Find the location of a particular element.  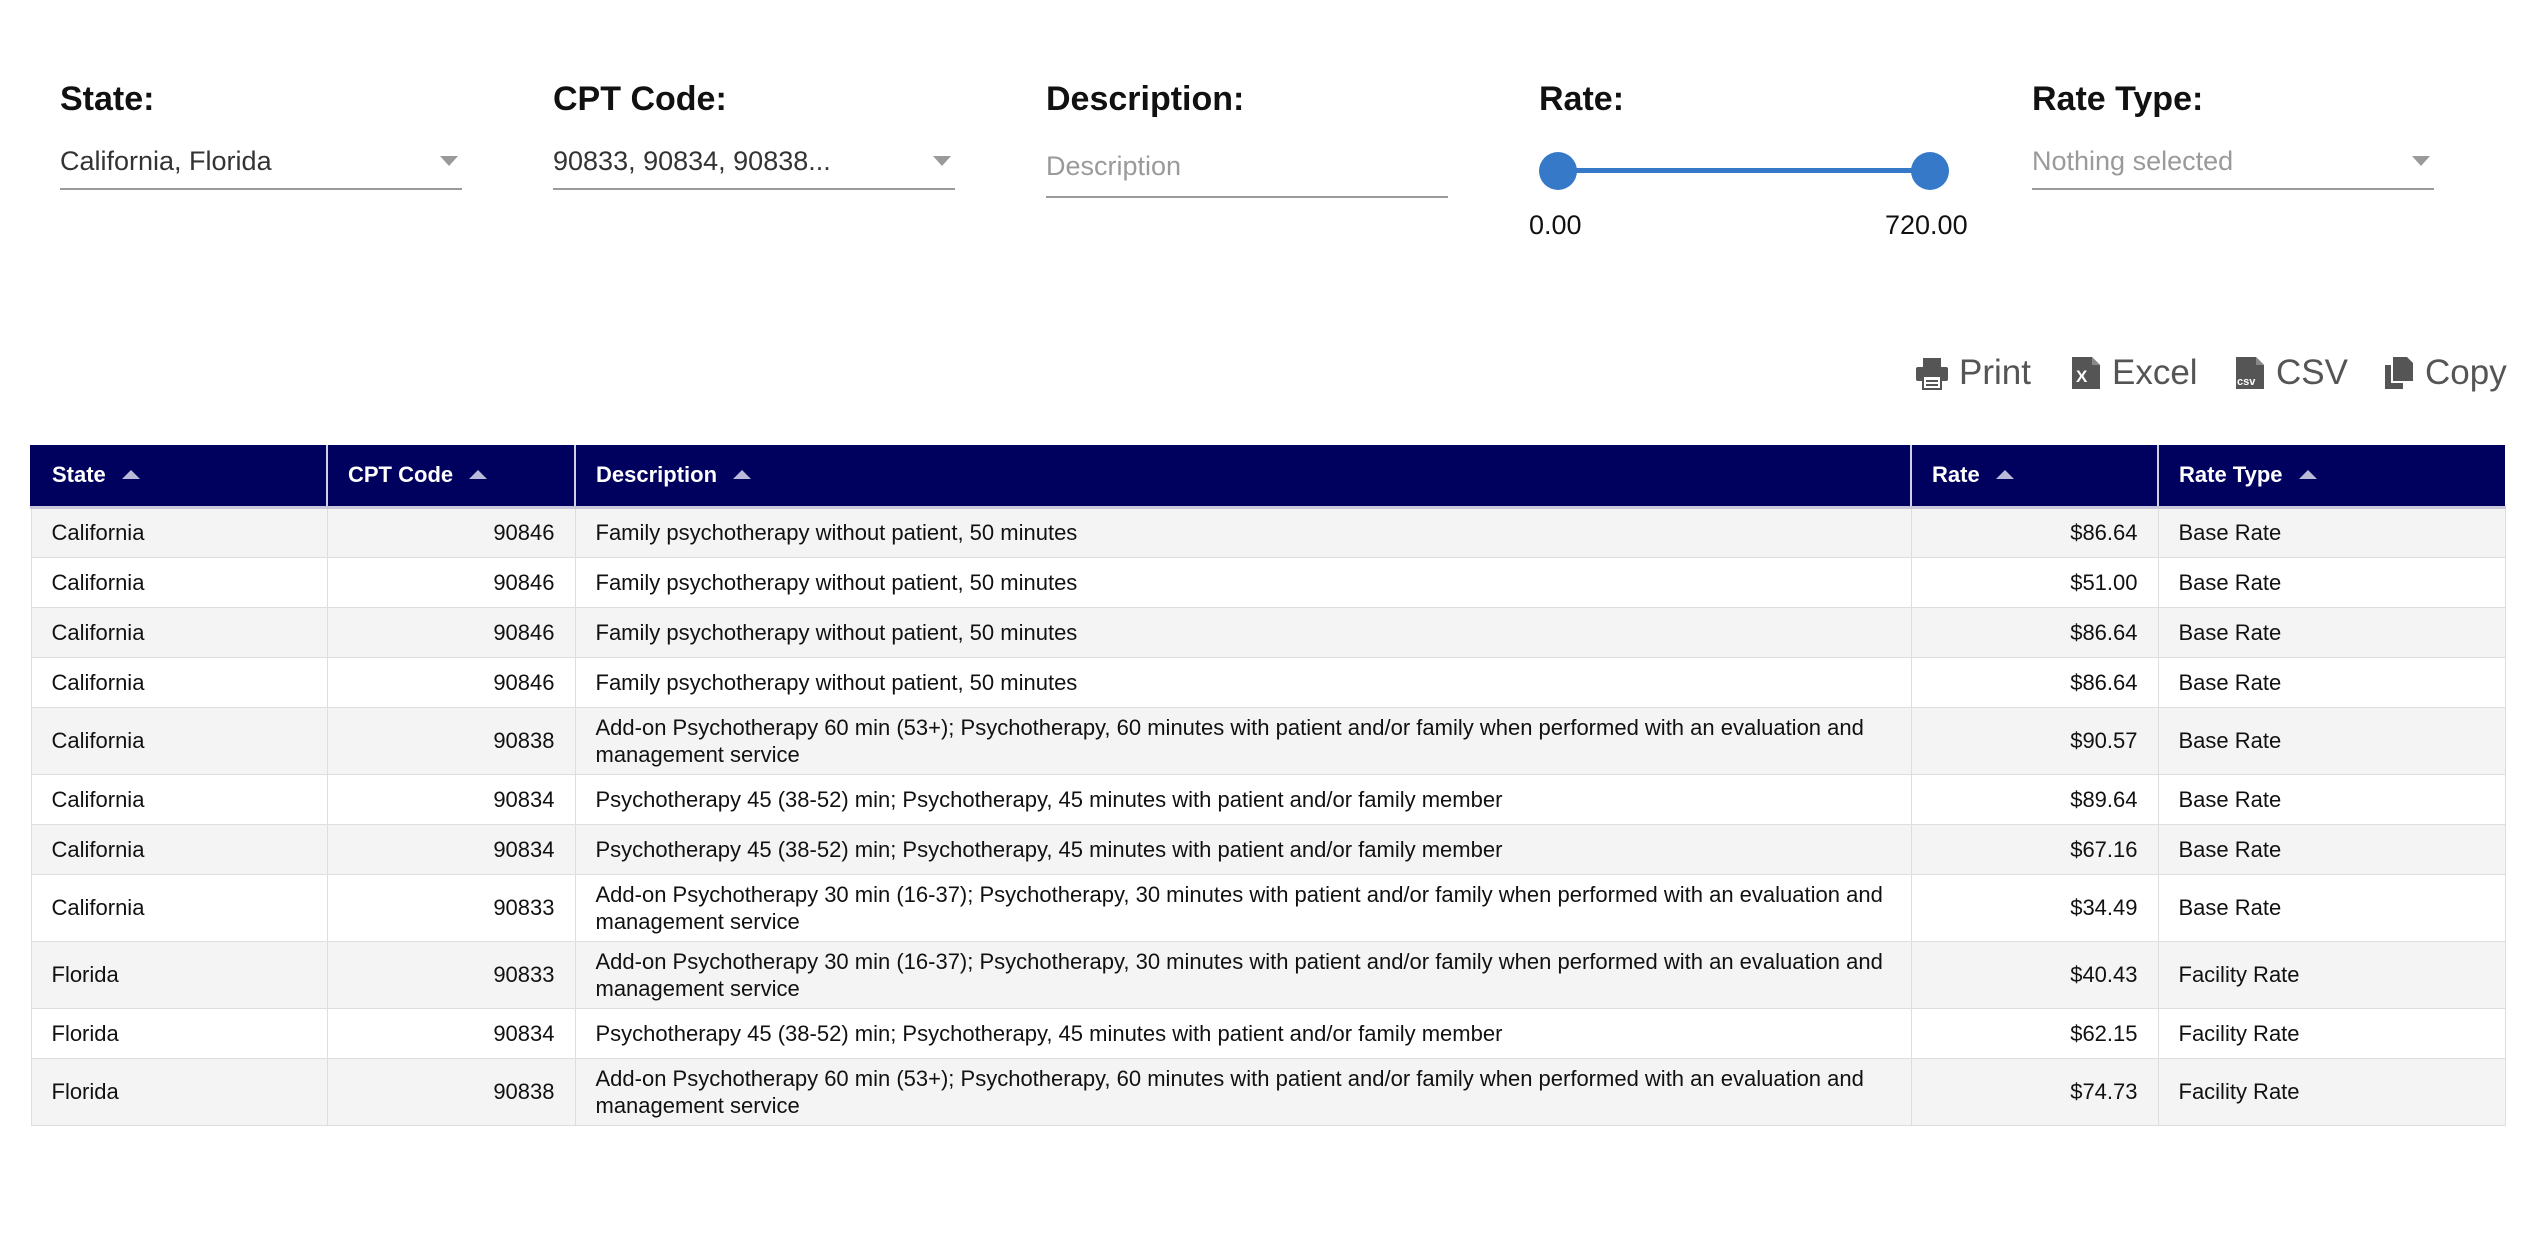

svg-text: csv is located at coordinates (2246, 382).